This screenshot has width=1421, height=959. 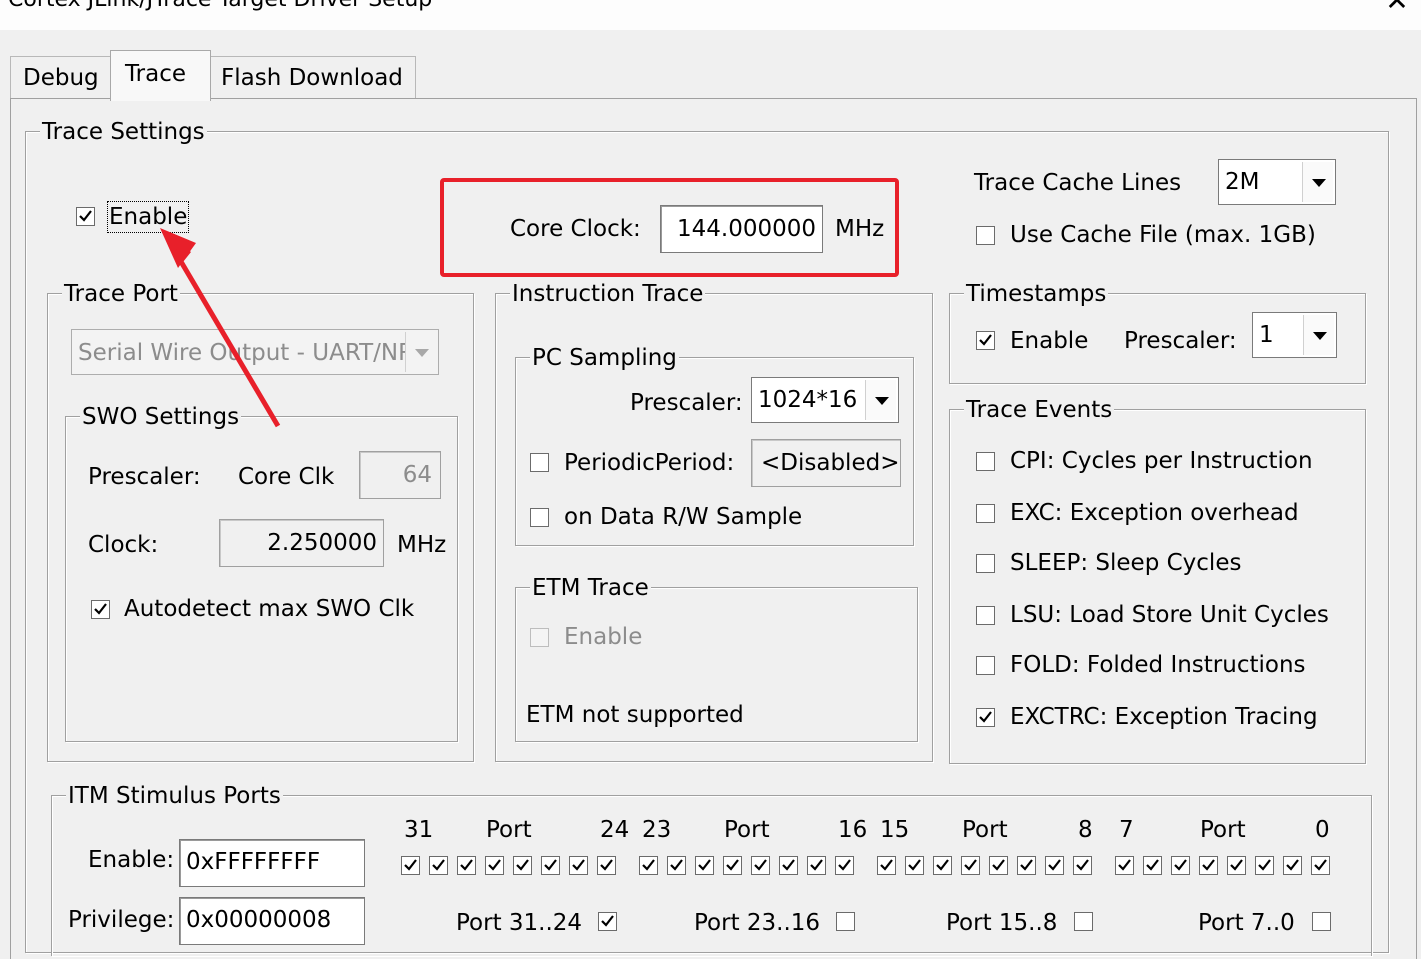 What do you see at coordinates (156, 74) in the screenshot?
I see `tab-label: Trace` at bounding box center [156, 74].